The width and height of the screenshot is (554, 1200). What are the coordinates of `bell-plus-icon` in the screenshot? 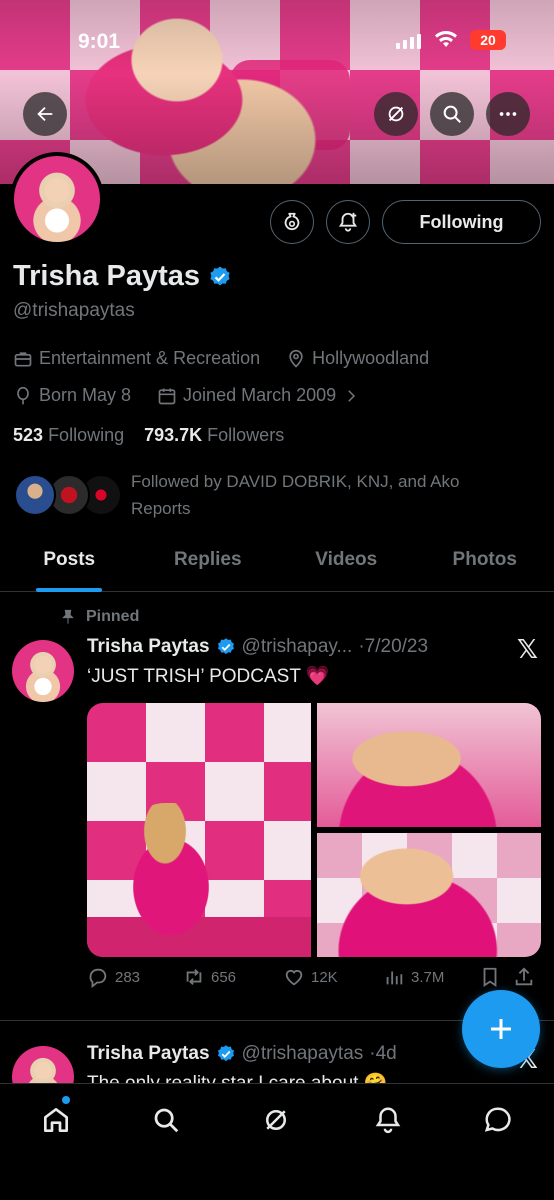 It's located at (348, 222).